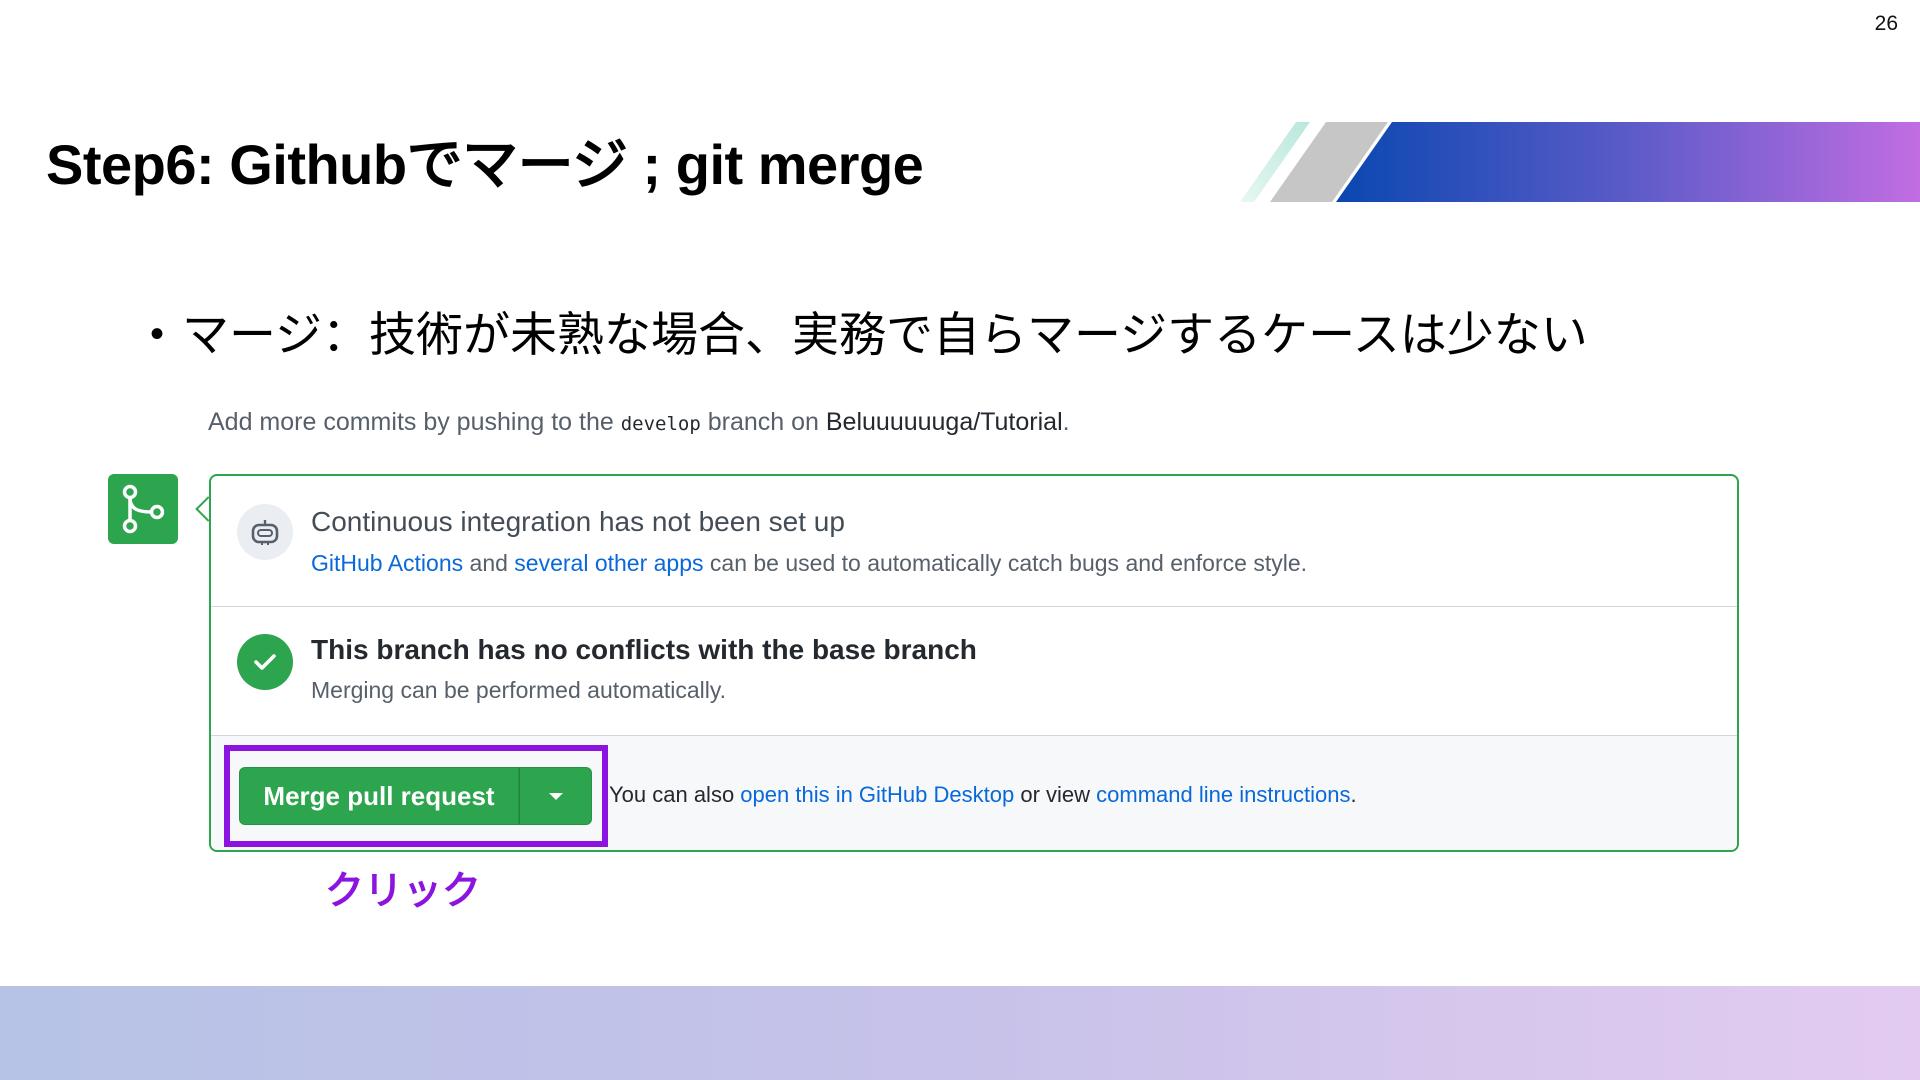 The image size is (1920, 1080). I want to click on slide-title: Step6: Githubでマージ ; git merge, so click(485, 164).